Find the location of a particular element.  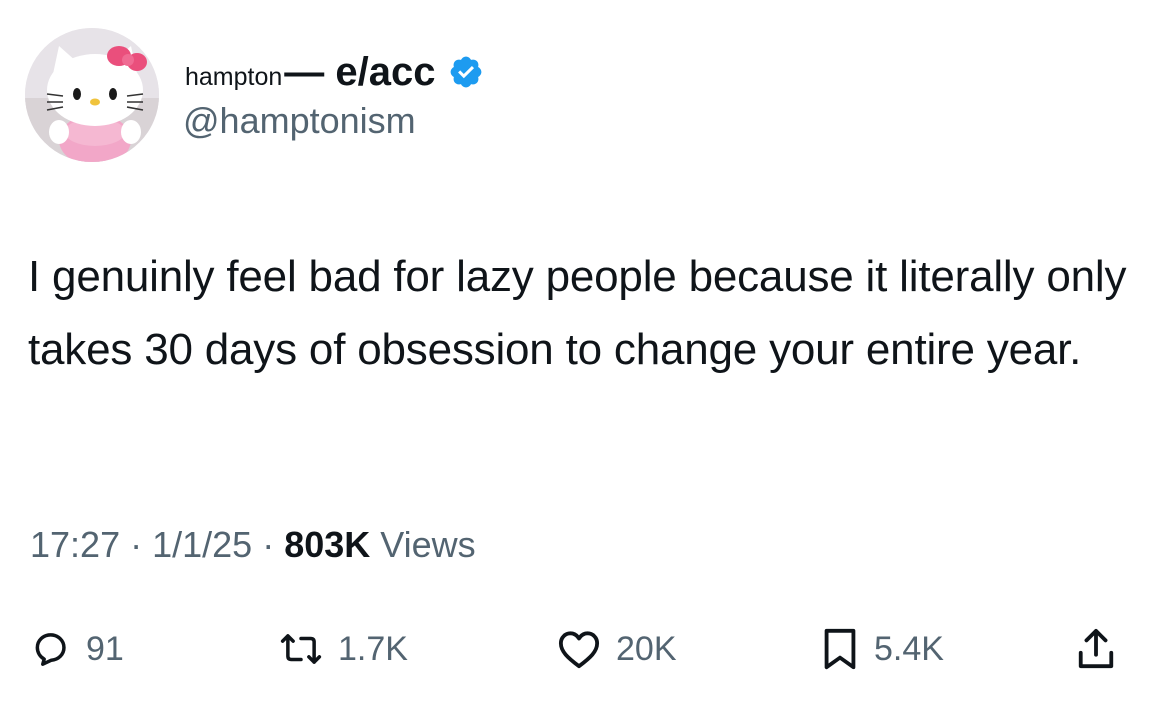

action-bar: 91 1.7K 20K 5.4K is located at coordinates (584, 649).